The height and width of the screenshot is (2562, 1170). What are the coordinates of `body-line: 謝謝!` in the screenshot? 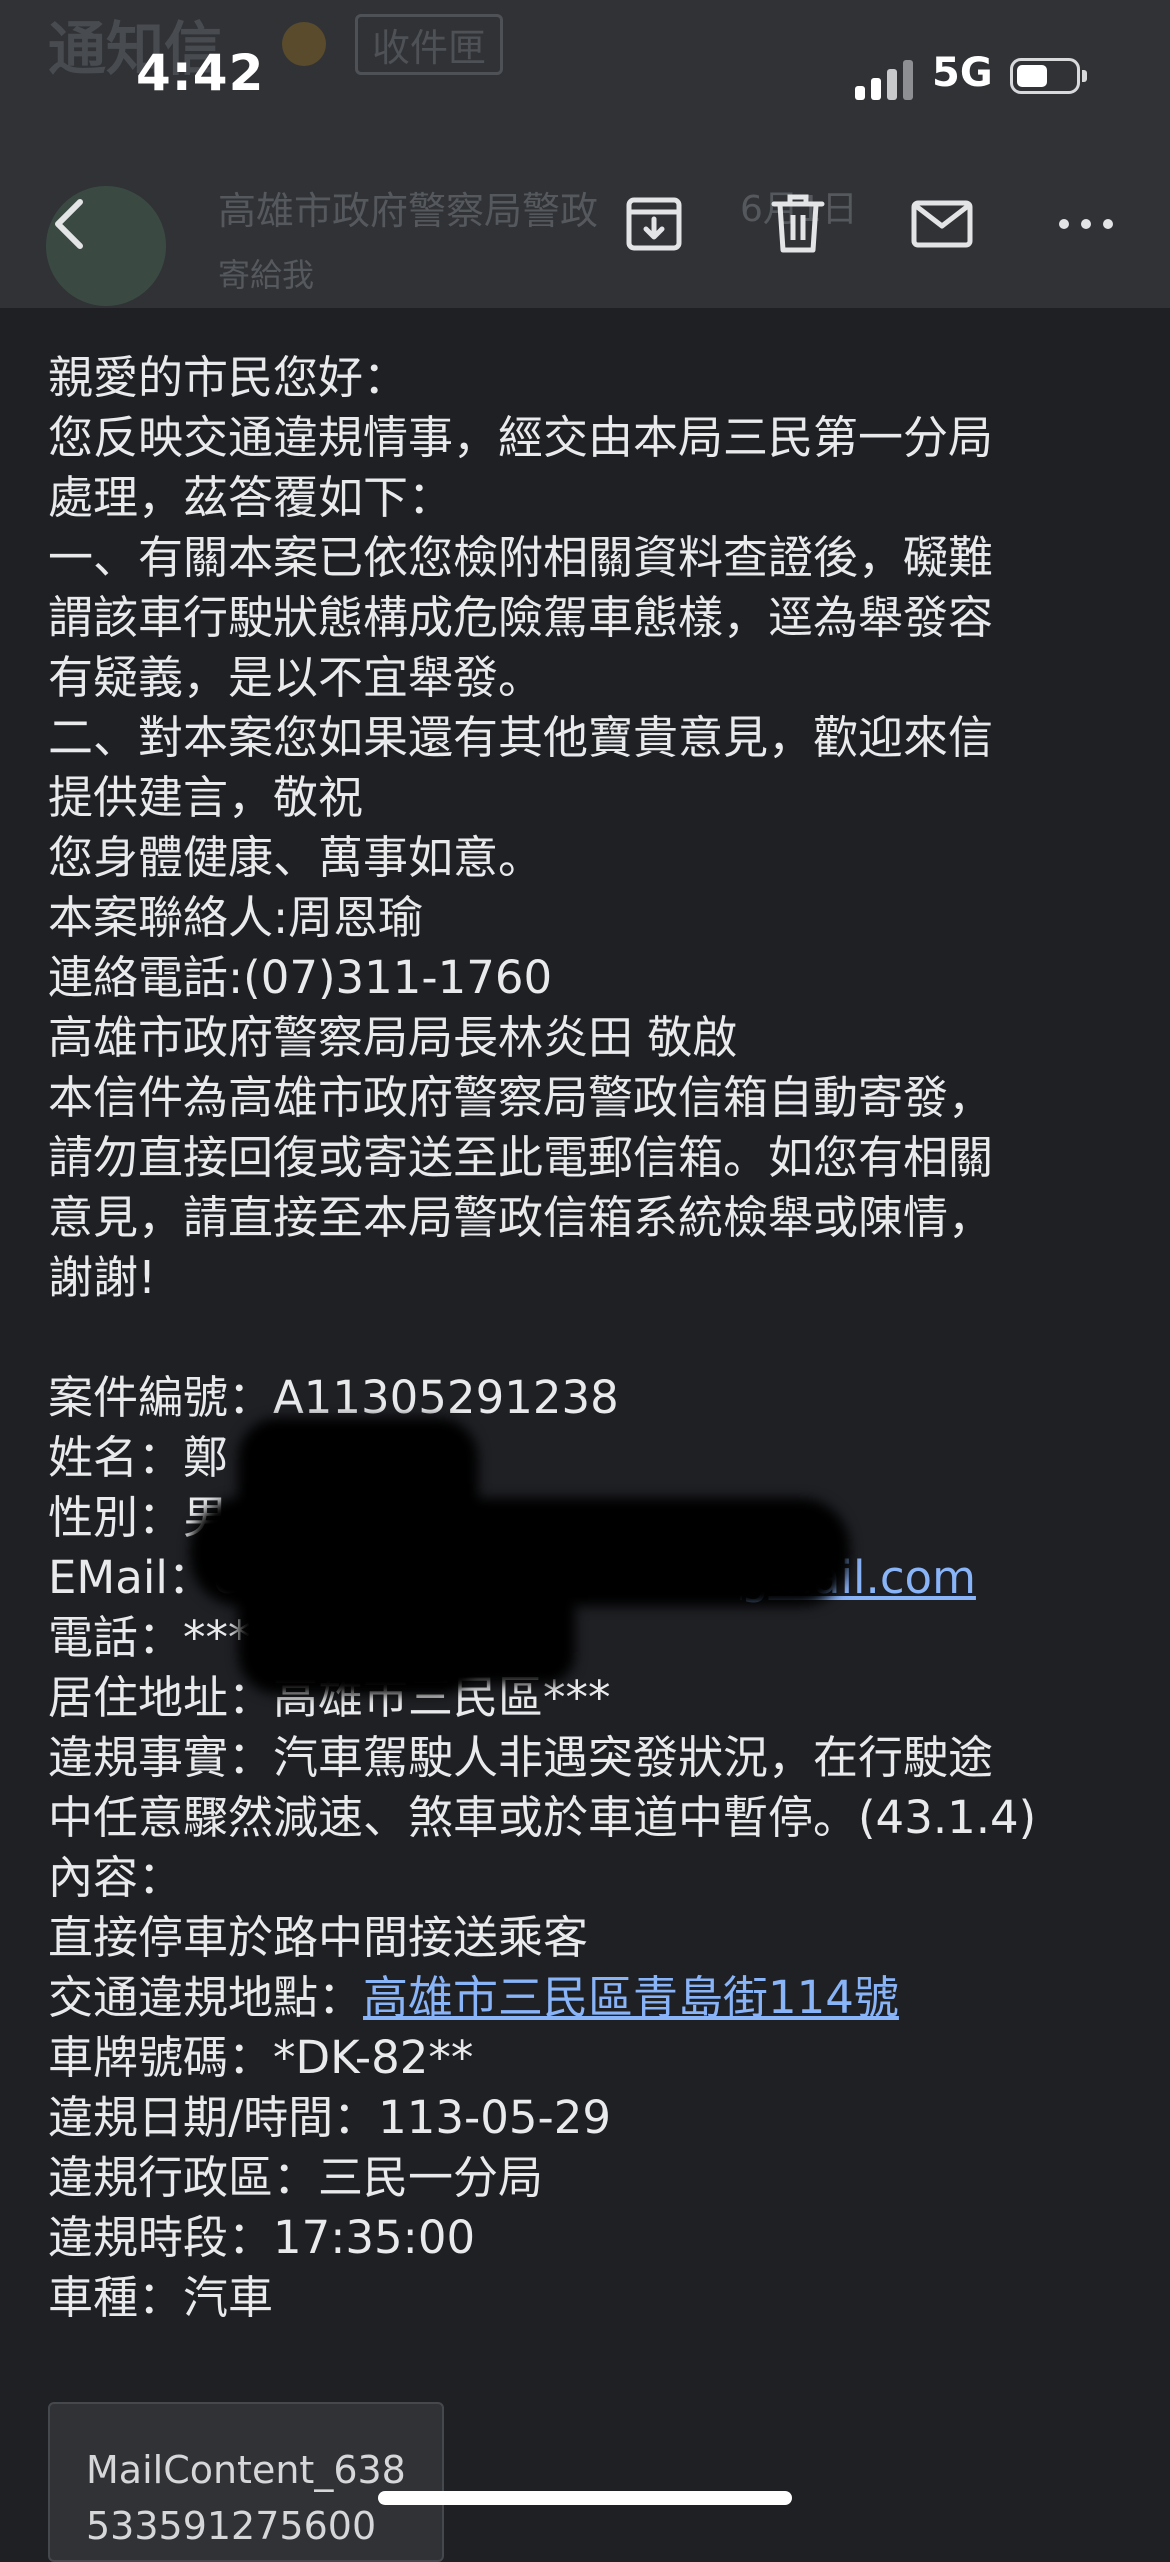 It's located at (102, 1277).